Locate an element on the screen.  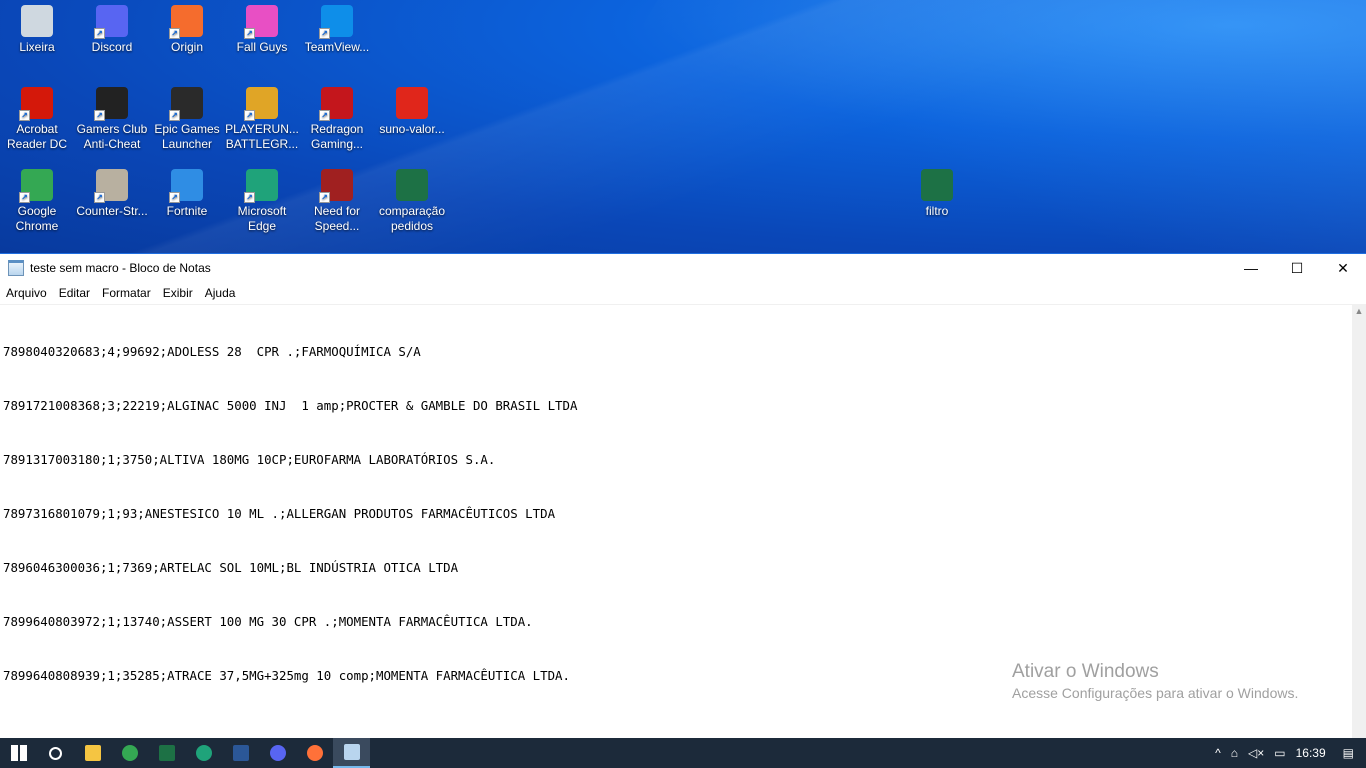
desktop-shortcut-label: Origin is located at coordinates (186, 47).